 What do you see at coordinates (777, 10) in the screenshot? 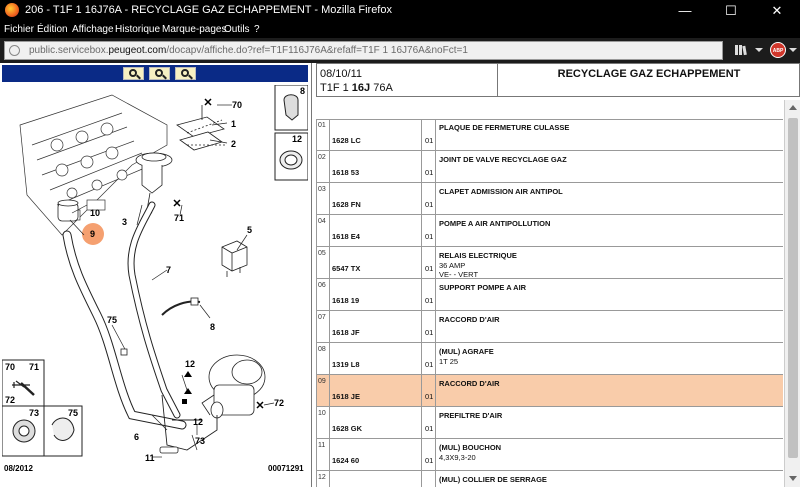
I see `close-button: ✕` at bounding box center [777, 10].